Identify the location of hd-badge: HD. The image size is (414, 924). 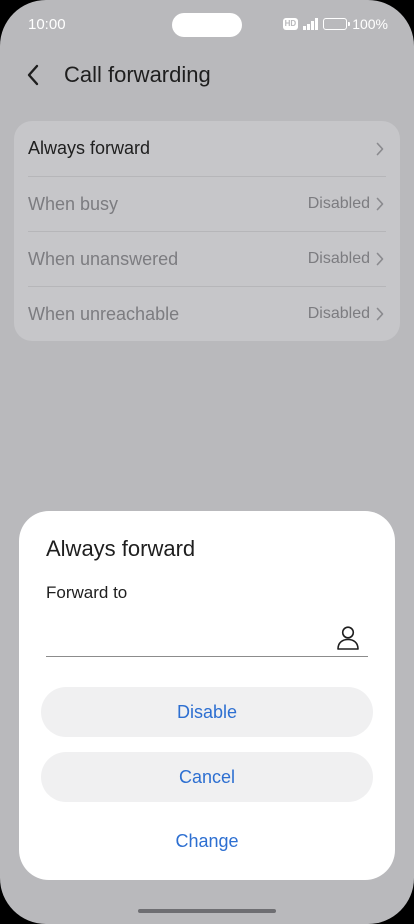
(290, 24).